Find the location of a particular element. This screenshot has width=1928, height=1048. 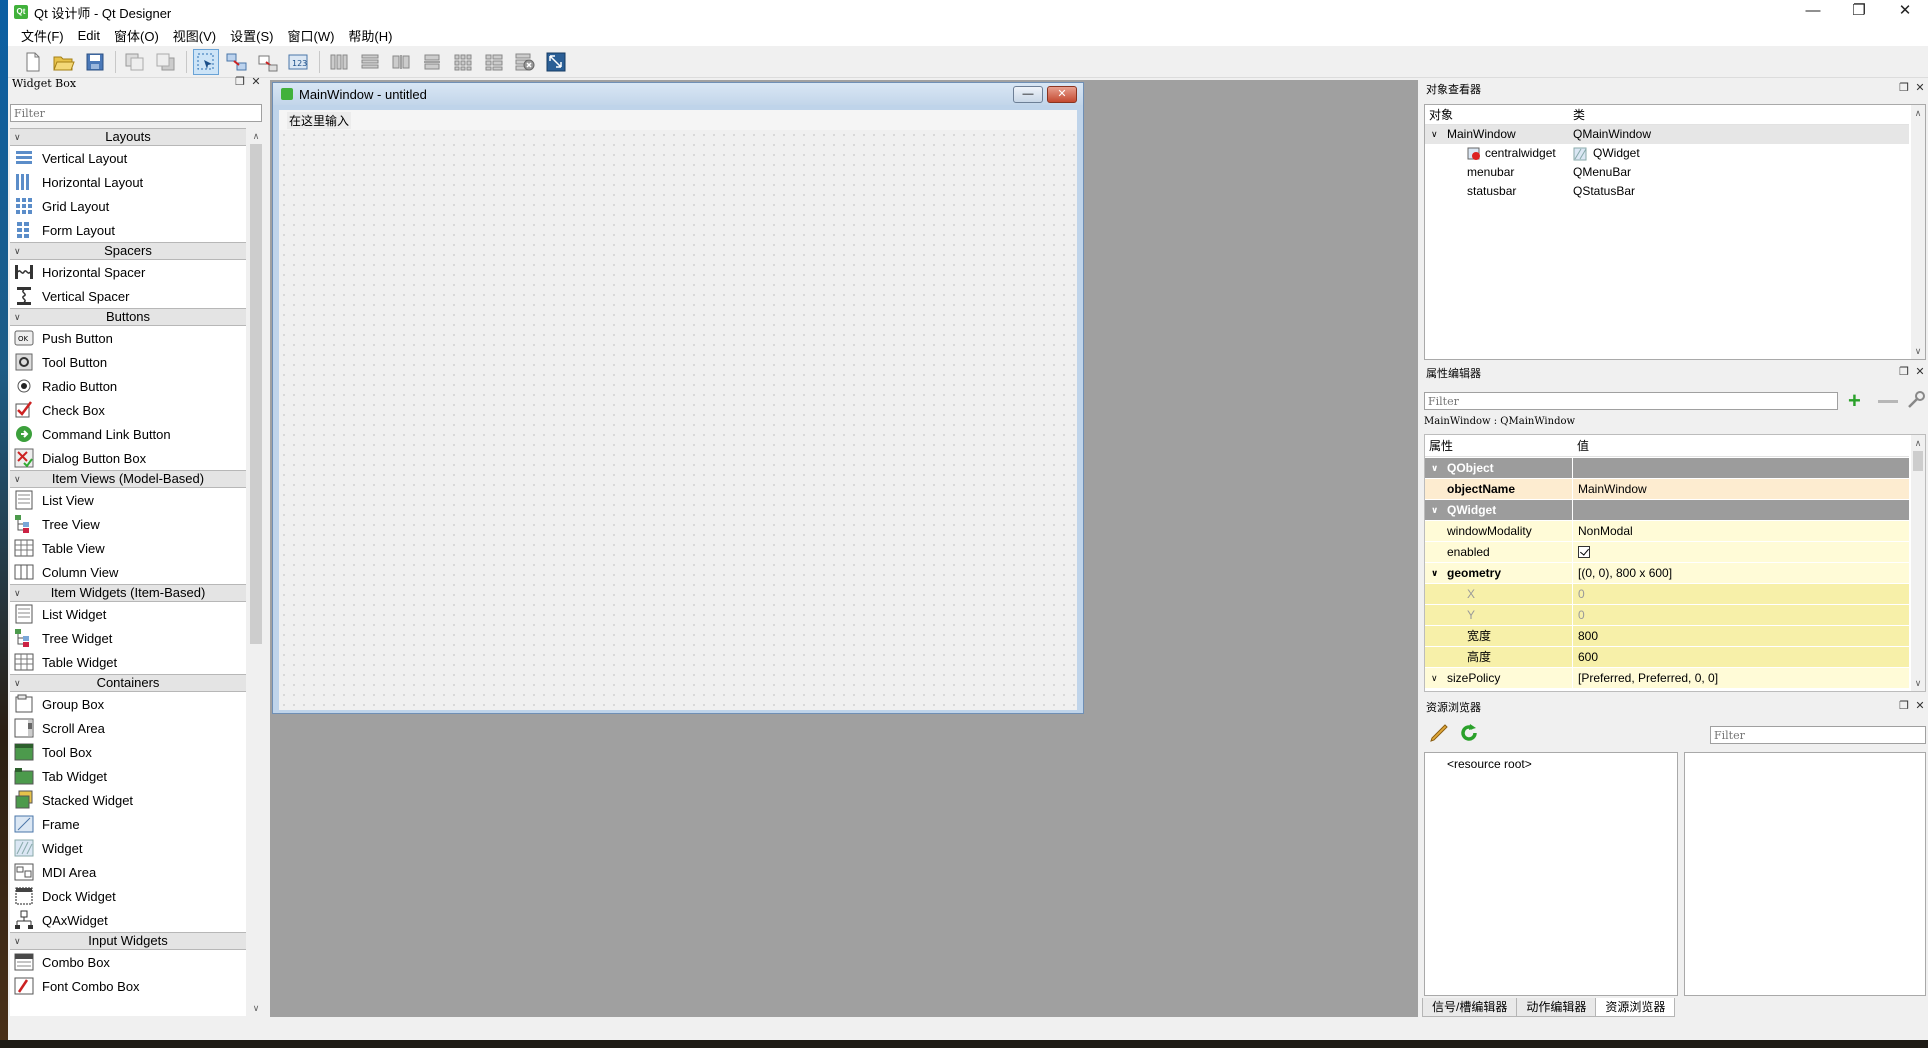

category-layouts: ∨ Layouts is located at coordinates (128, 137).